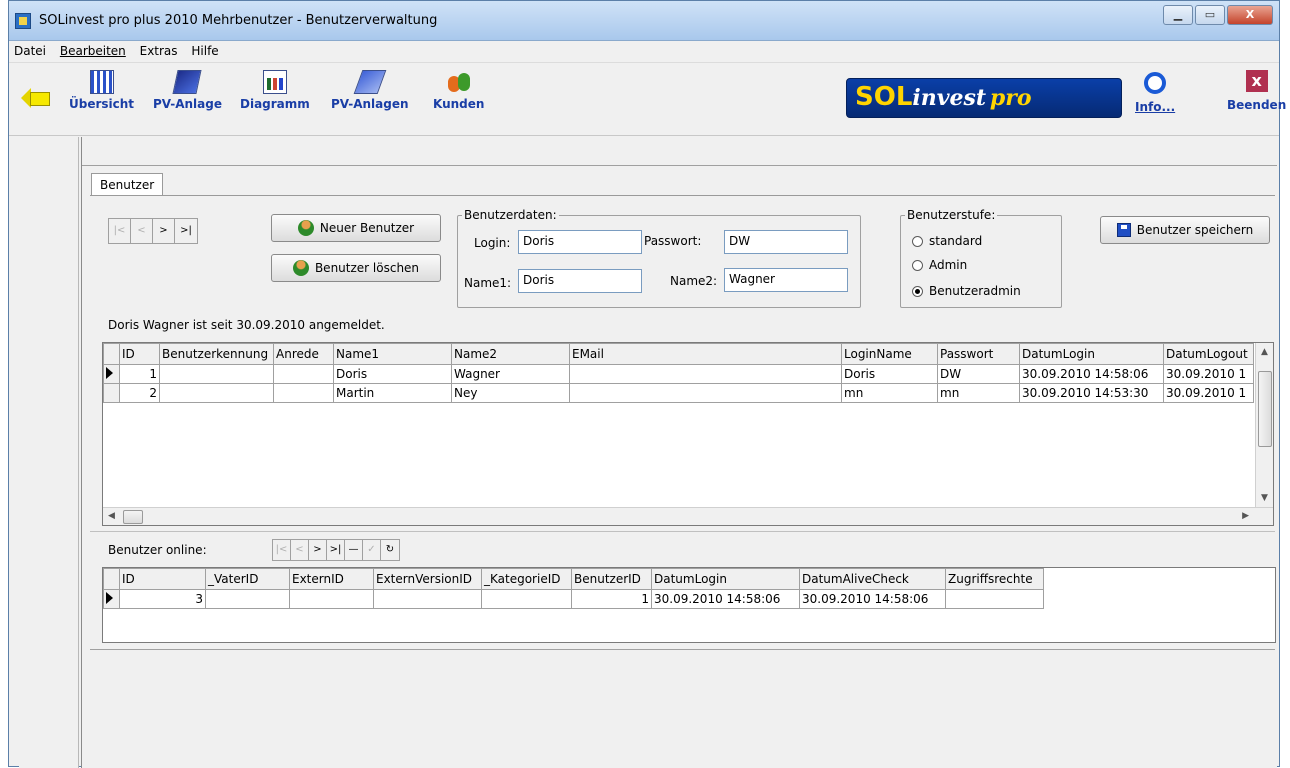  Describe the element at coordinates (356, 228) in the screenshot. I see `new-user-button: Neuer Benutzer` at that location.